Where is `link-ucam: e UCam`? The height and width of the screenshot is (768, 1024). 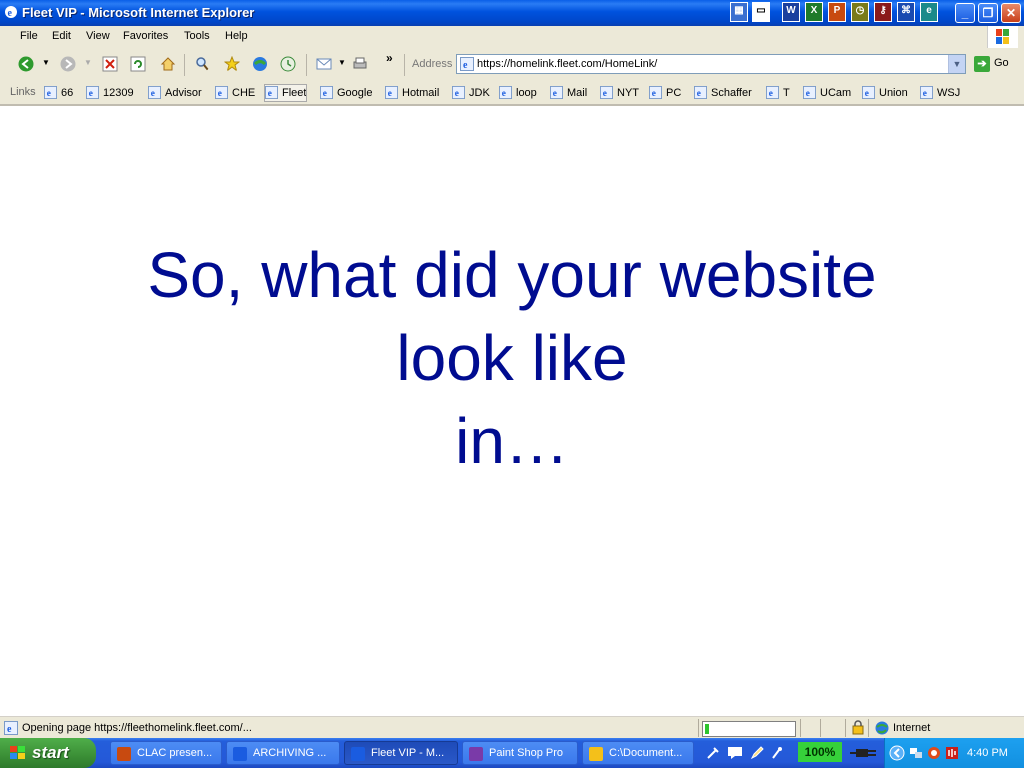 link-ucam: e UCam is located at coordinates (827, 93).